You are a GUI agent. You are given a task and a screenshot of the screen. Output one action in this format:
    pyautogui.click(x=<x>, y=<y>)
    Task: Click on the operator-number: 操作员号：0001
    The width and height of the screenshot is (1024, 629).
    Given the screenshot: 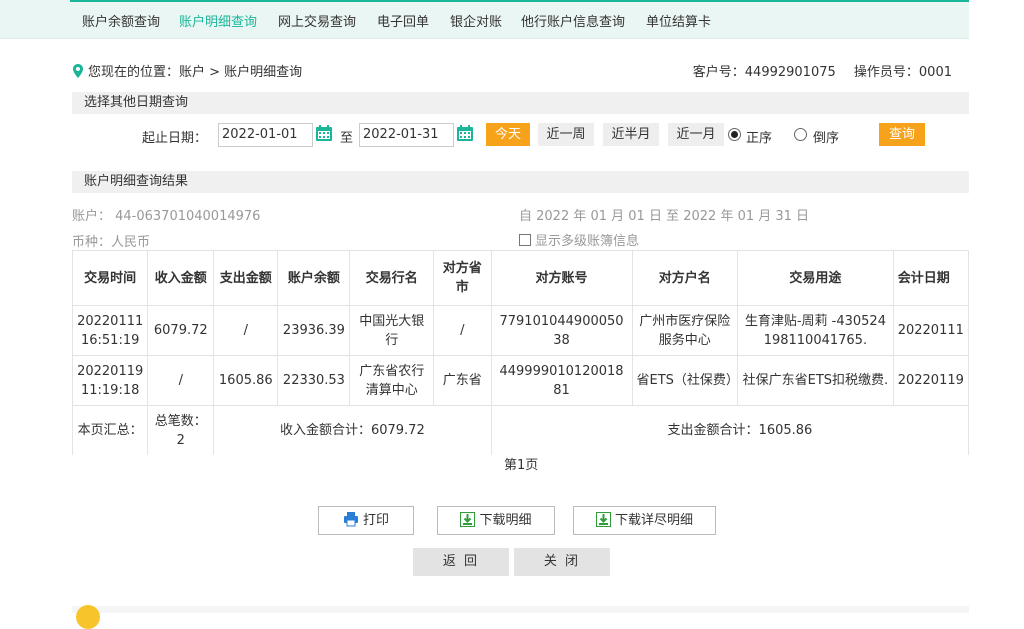 What is the action you would take?
    pyautogui.click(x=902, y=72)
    